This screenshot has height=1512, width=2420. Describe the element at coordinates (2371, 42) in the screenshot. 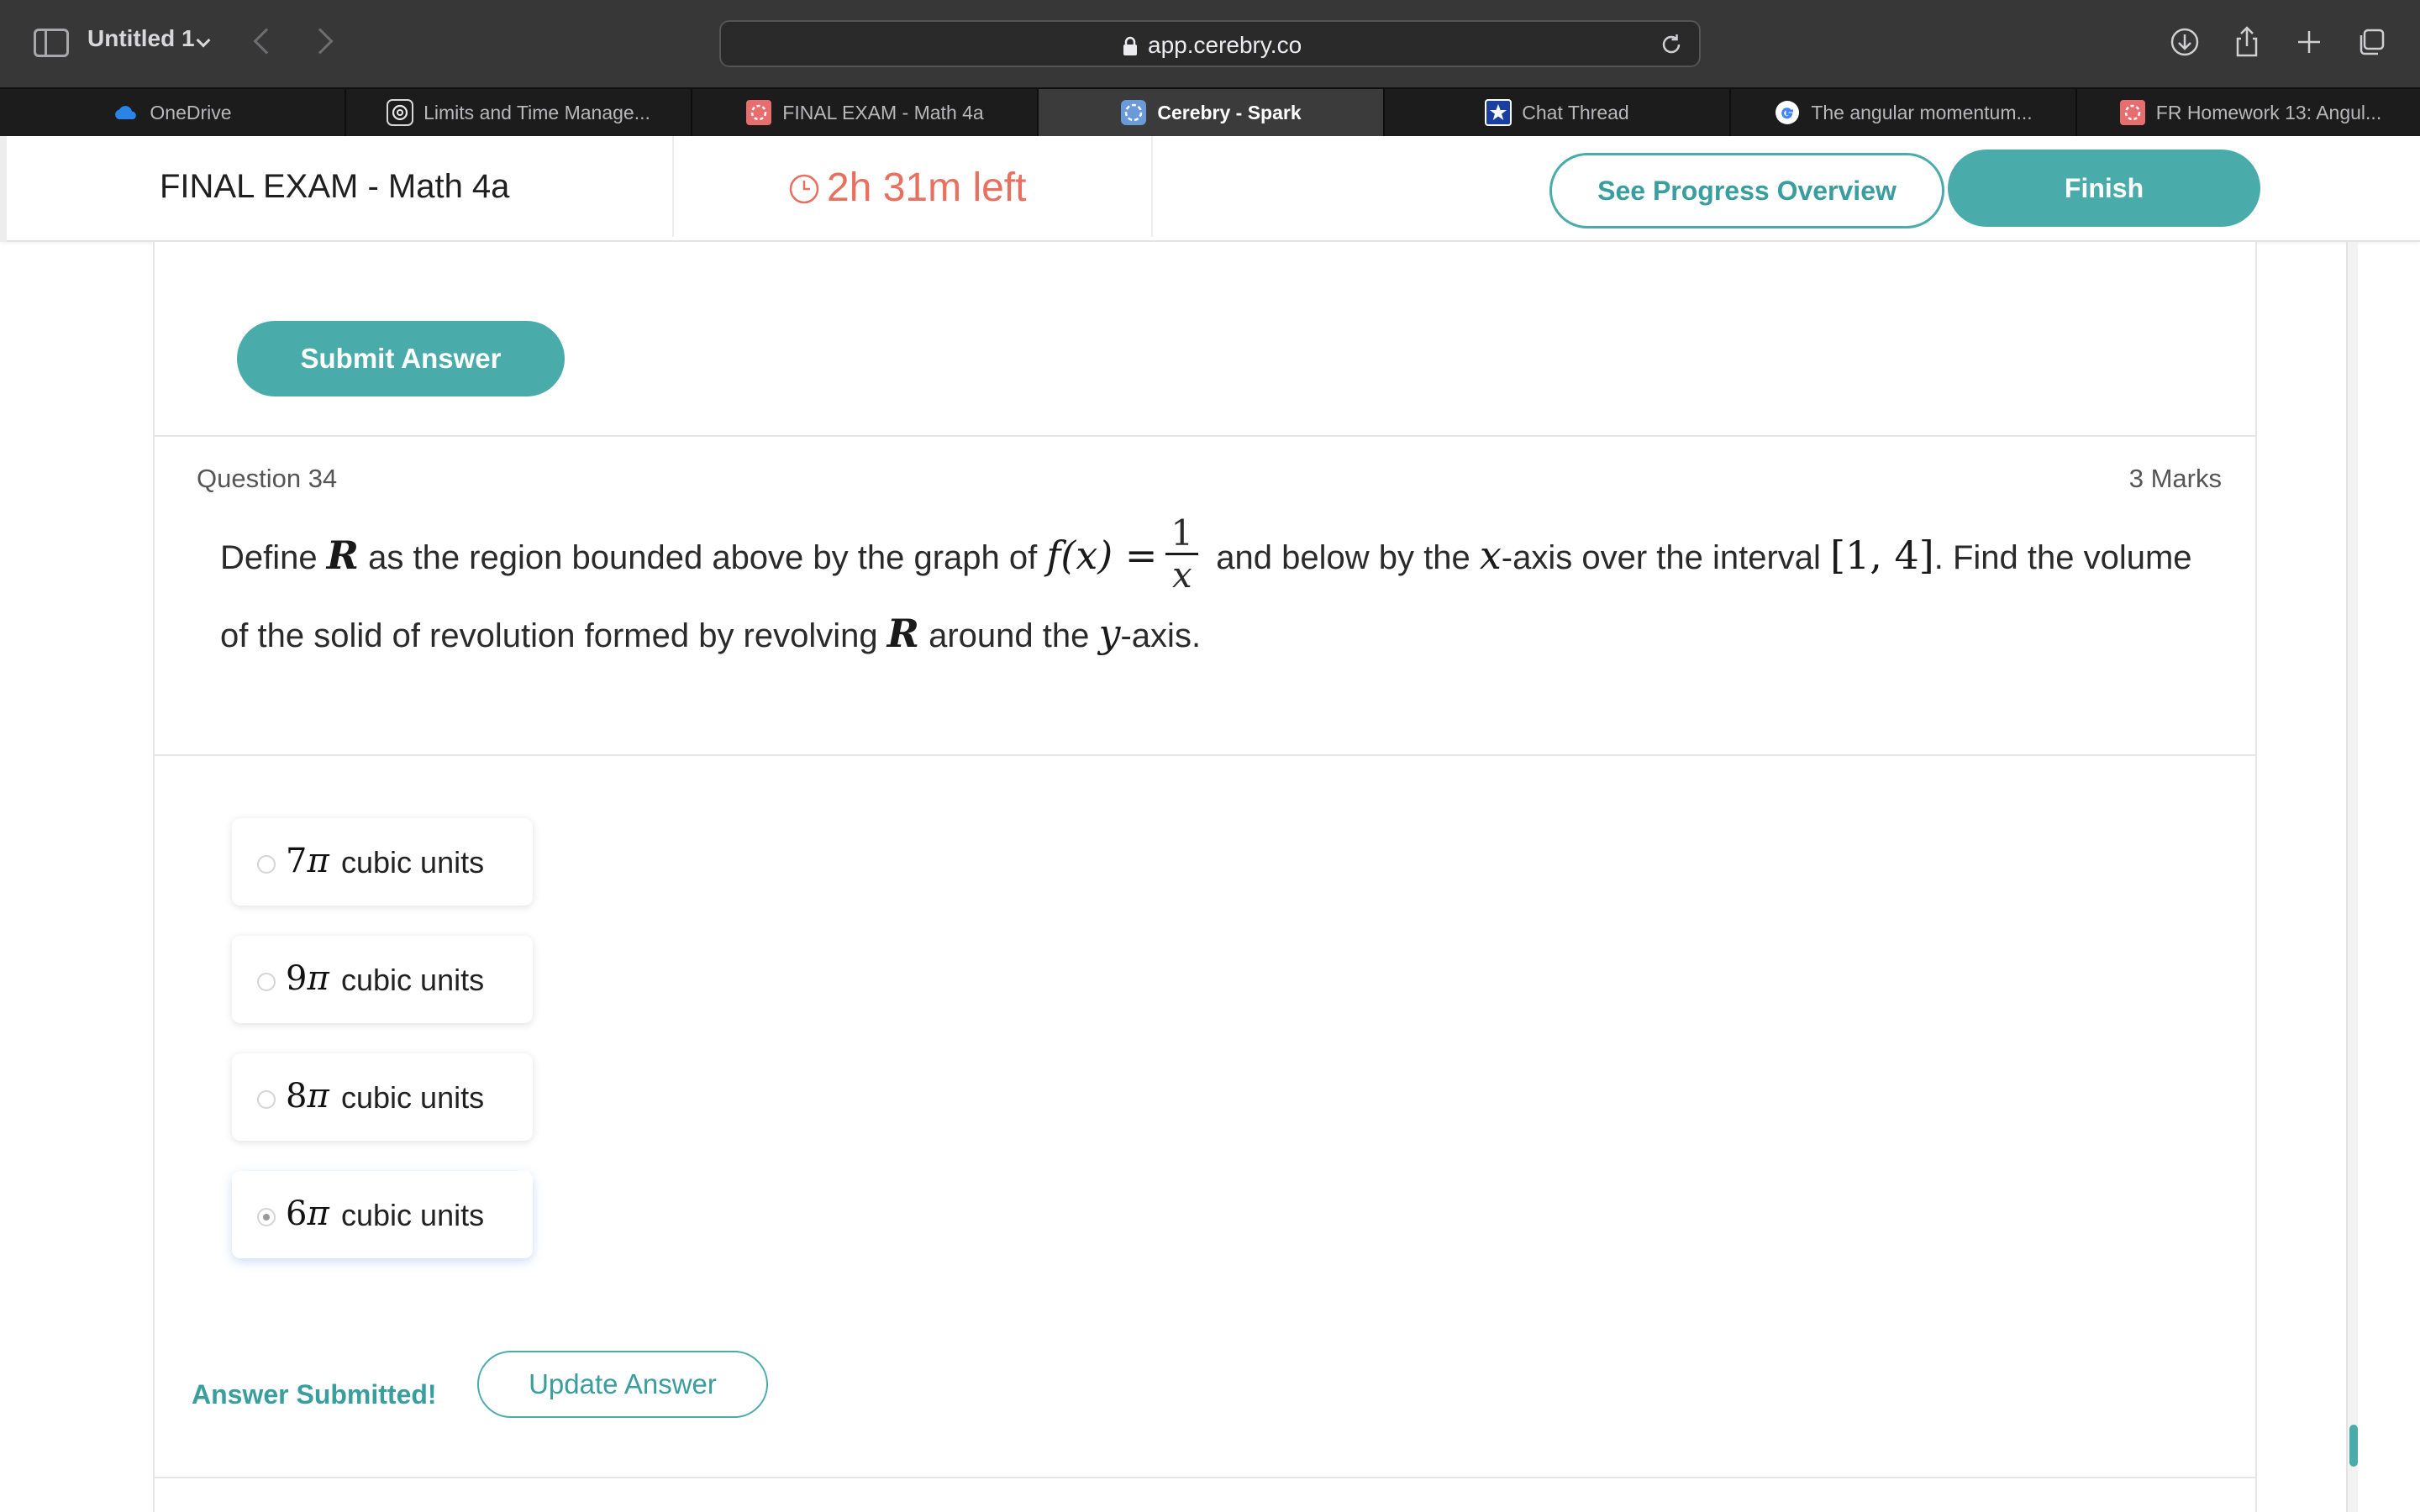

I see `tab-overview-icon` at that location.